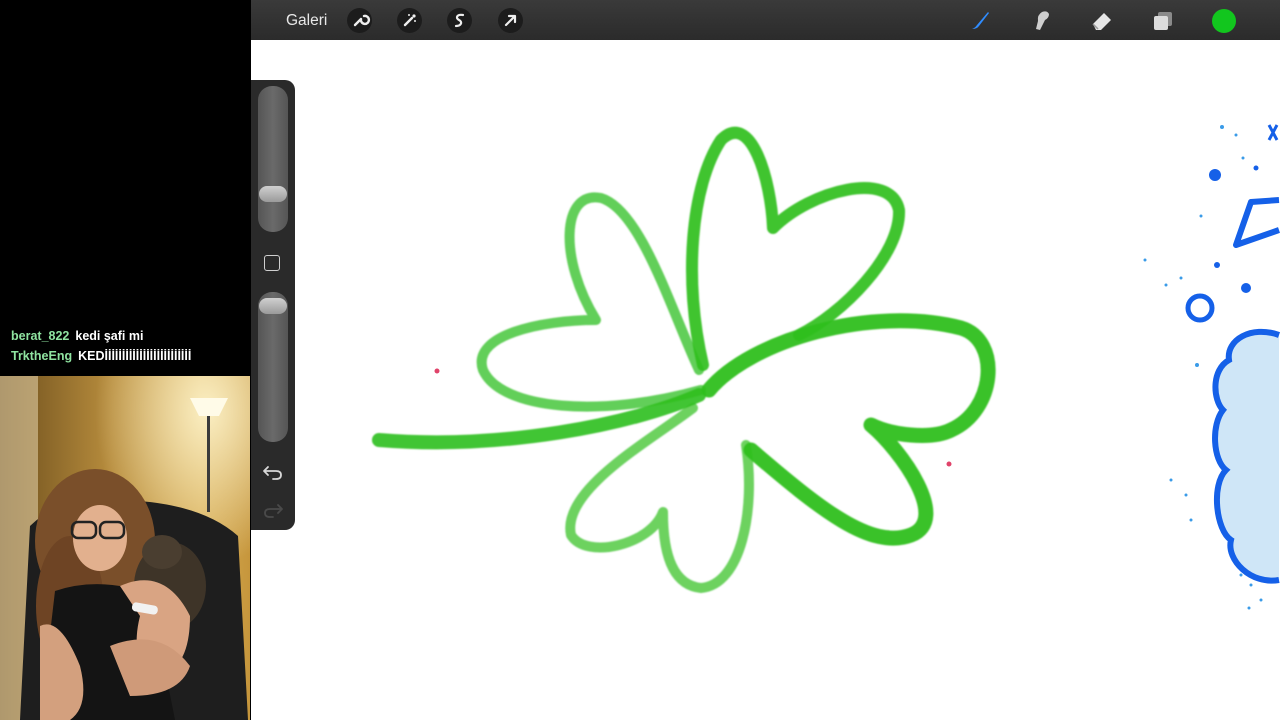 The height and width of the screenshot is (720, 1280). Describe the element at coordinates (1102, 20) in the screenshot. I see `eraser-icon` at that location.